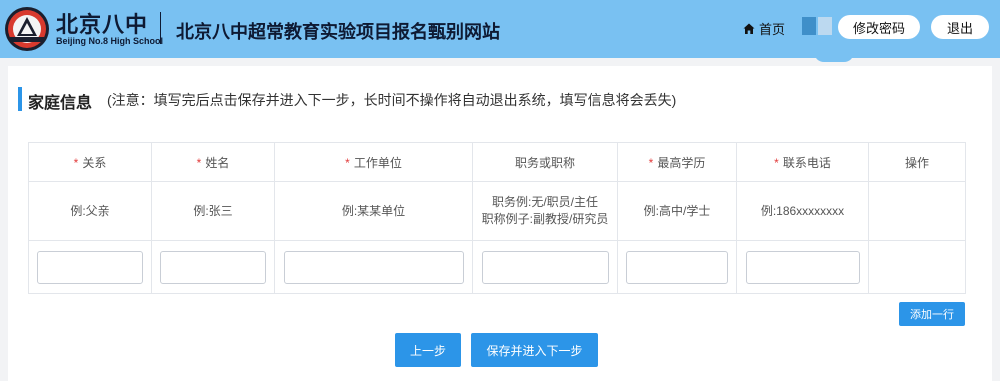 Image resolution: width=1000 pixels, height=381 pixels. Describe the element at coordinates (102, 25) in the screenshot. I see `logo-chinese-text: 北京八中` at that location.